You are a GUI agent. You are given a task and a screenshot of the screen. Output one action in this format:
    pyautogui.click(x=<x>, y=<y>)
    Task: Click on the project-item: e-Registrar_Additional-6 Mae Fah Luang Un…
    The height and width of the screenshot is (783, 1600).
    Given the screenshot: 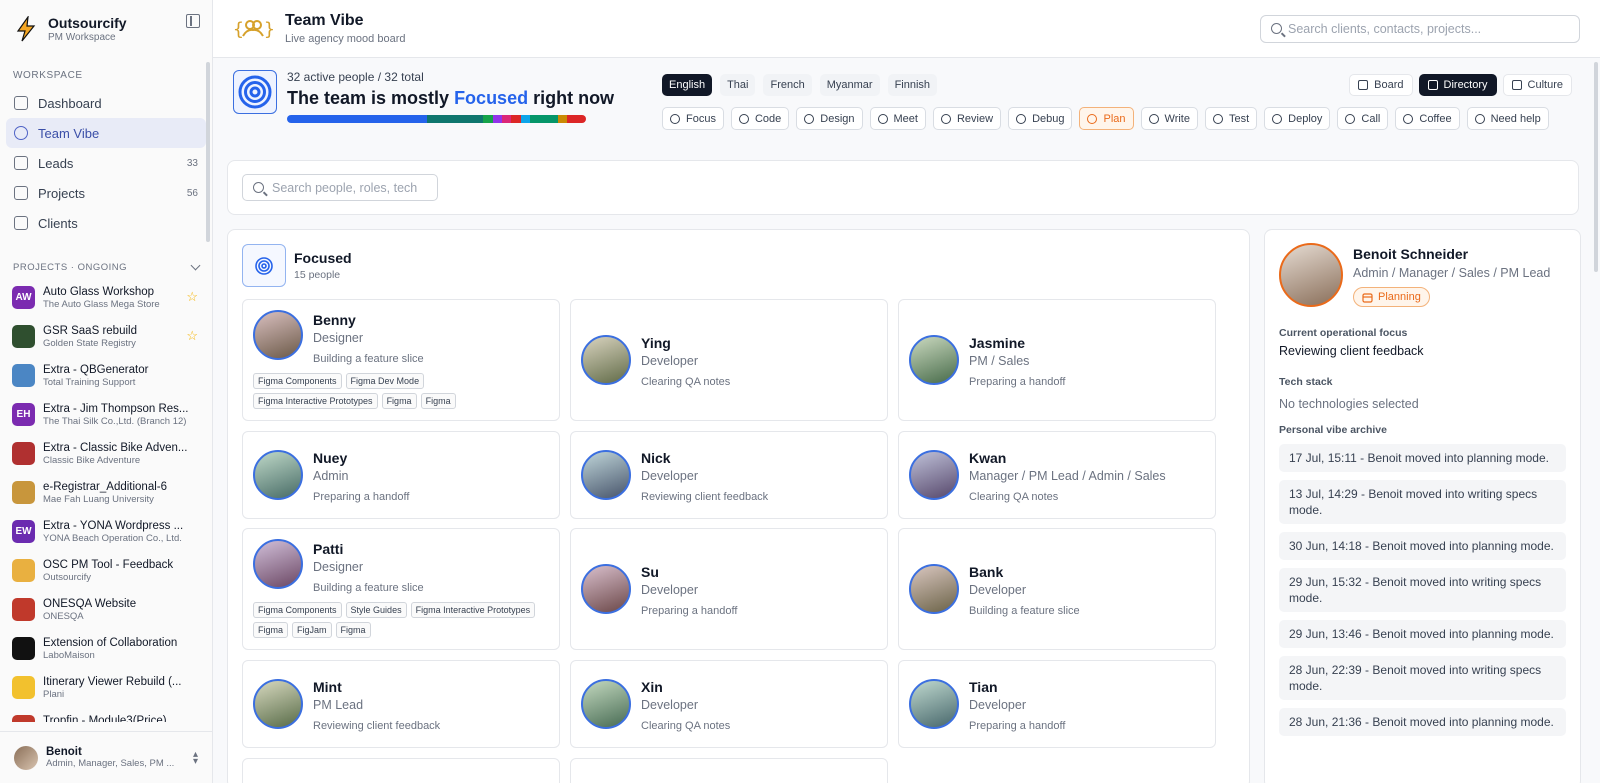 What is the action you would take?
    pyautogui.click(x=106, y=492)
    